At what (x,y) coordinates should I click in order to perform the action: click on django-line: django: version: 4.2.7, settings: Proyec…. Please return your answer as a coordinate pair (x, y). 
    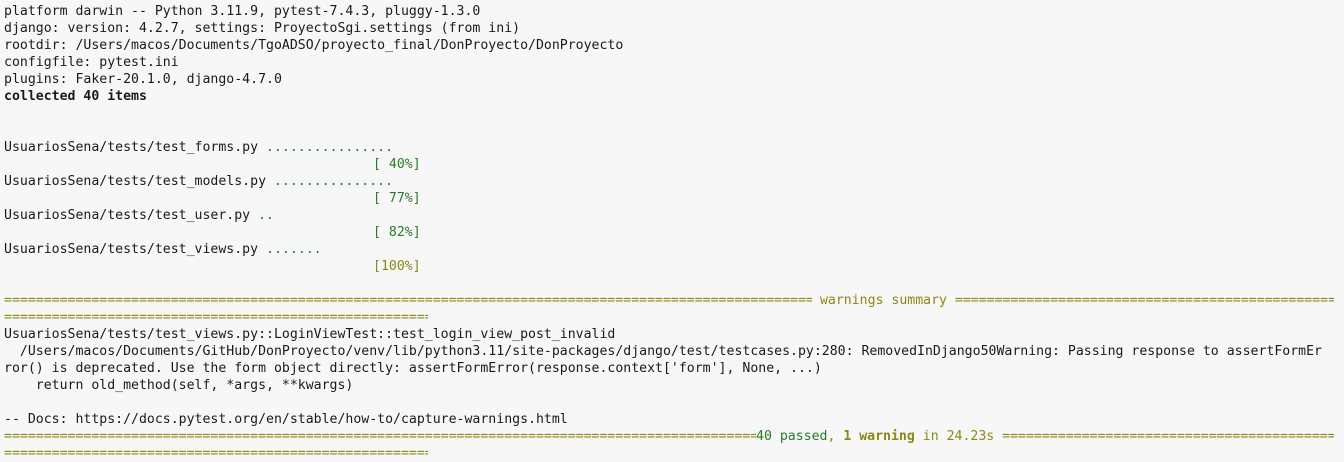
    Looking at the image, I should click on (262, 28).